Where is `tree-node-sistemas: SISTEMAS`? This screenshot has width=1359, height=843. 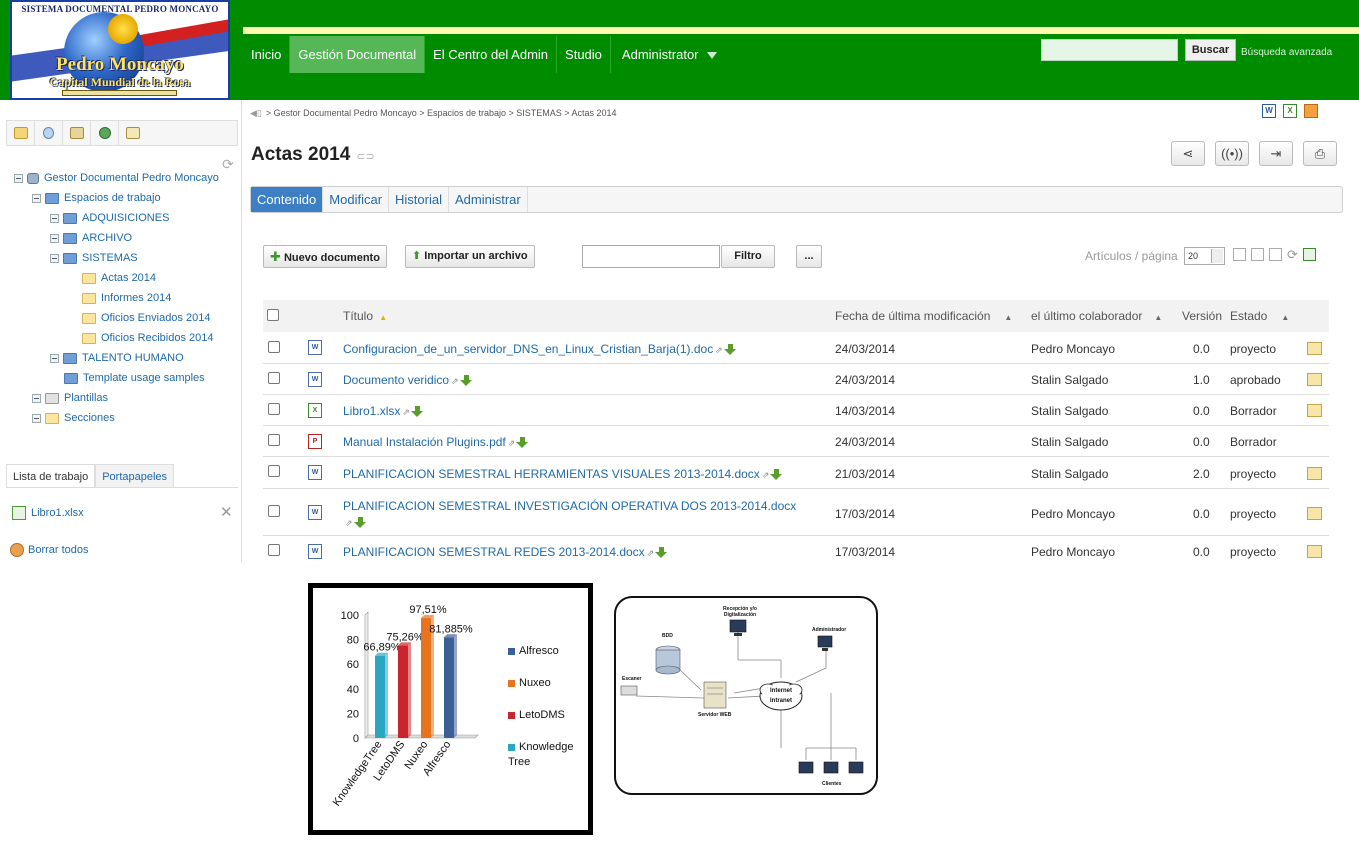 tree-node-sistemas: SISTEMAS is located at coordinates (94, 258).